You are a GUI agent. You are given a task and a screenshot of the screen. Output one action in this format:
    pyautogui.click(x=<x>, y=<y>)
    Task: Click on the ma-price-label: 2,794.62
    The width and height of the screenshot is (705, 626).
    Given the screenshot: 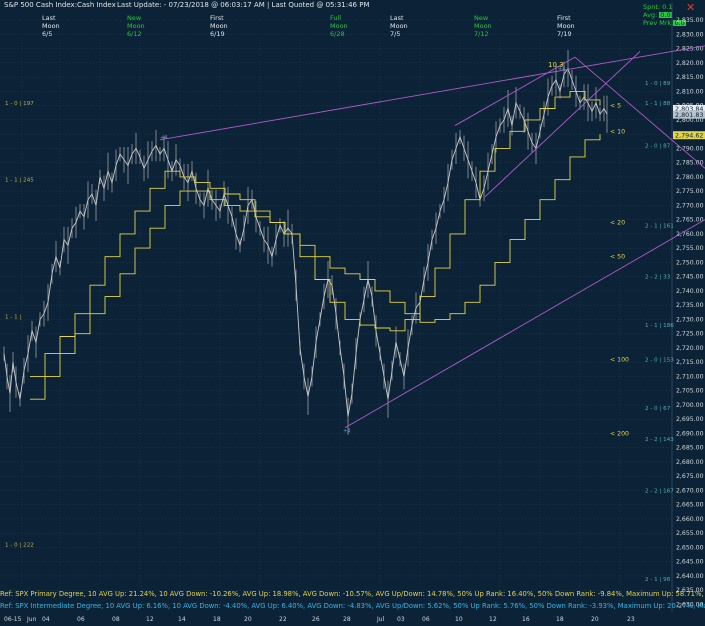 What is the action you would take?
    pyautogui.click(x=689, y=135)
    